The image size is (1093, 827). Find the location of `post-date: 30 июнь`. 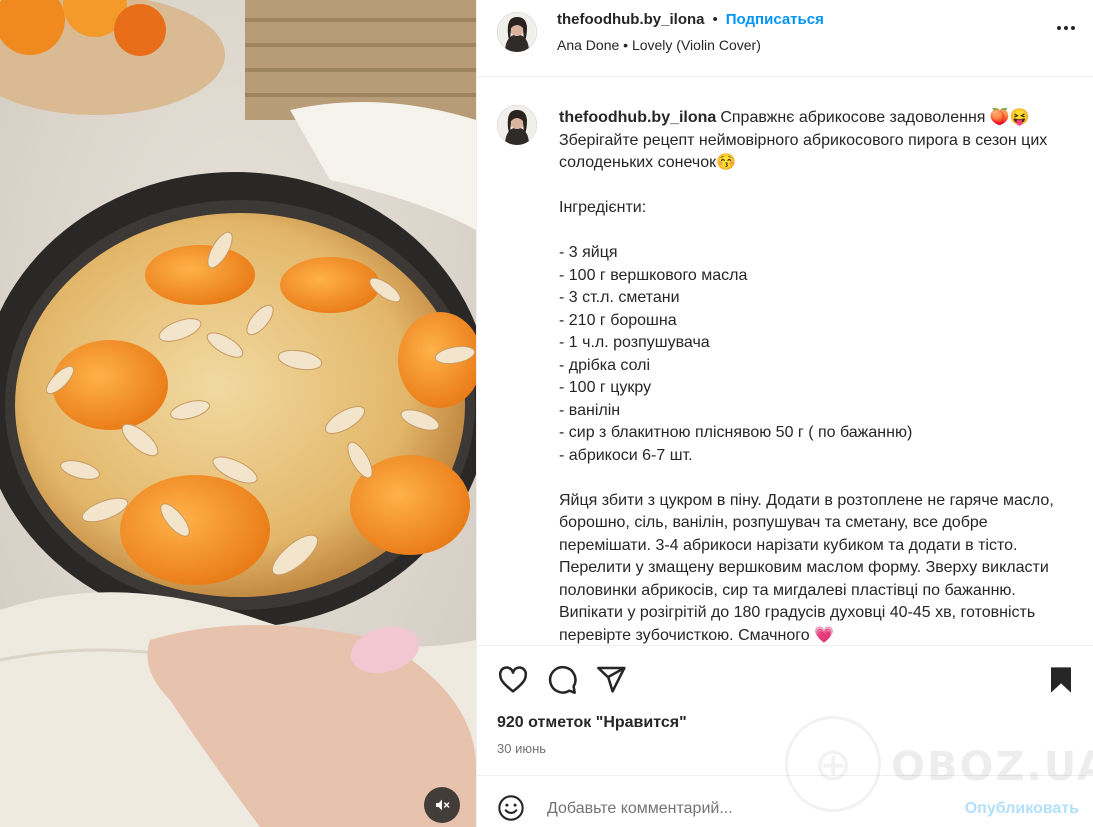

post-date: 30 июнь is located at coordinates (521, 748).